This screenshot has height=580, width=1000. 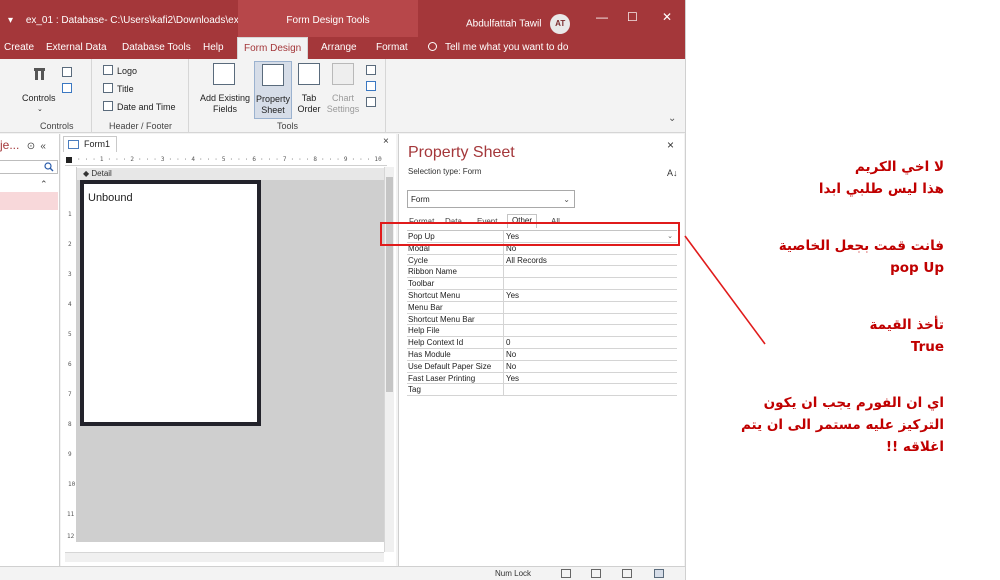 I want to click on collapse-ribbon-icon: ⌄, so click(x=672, y=118).